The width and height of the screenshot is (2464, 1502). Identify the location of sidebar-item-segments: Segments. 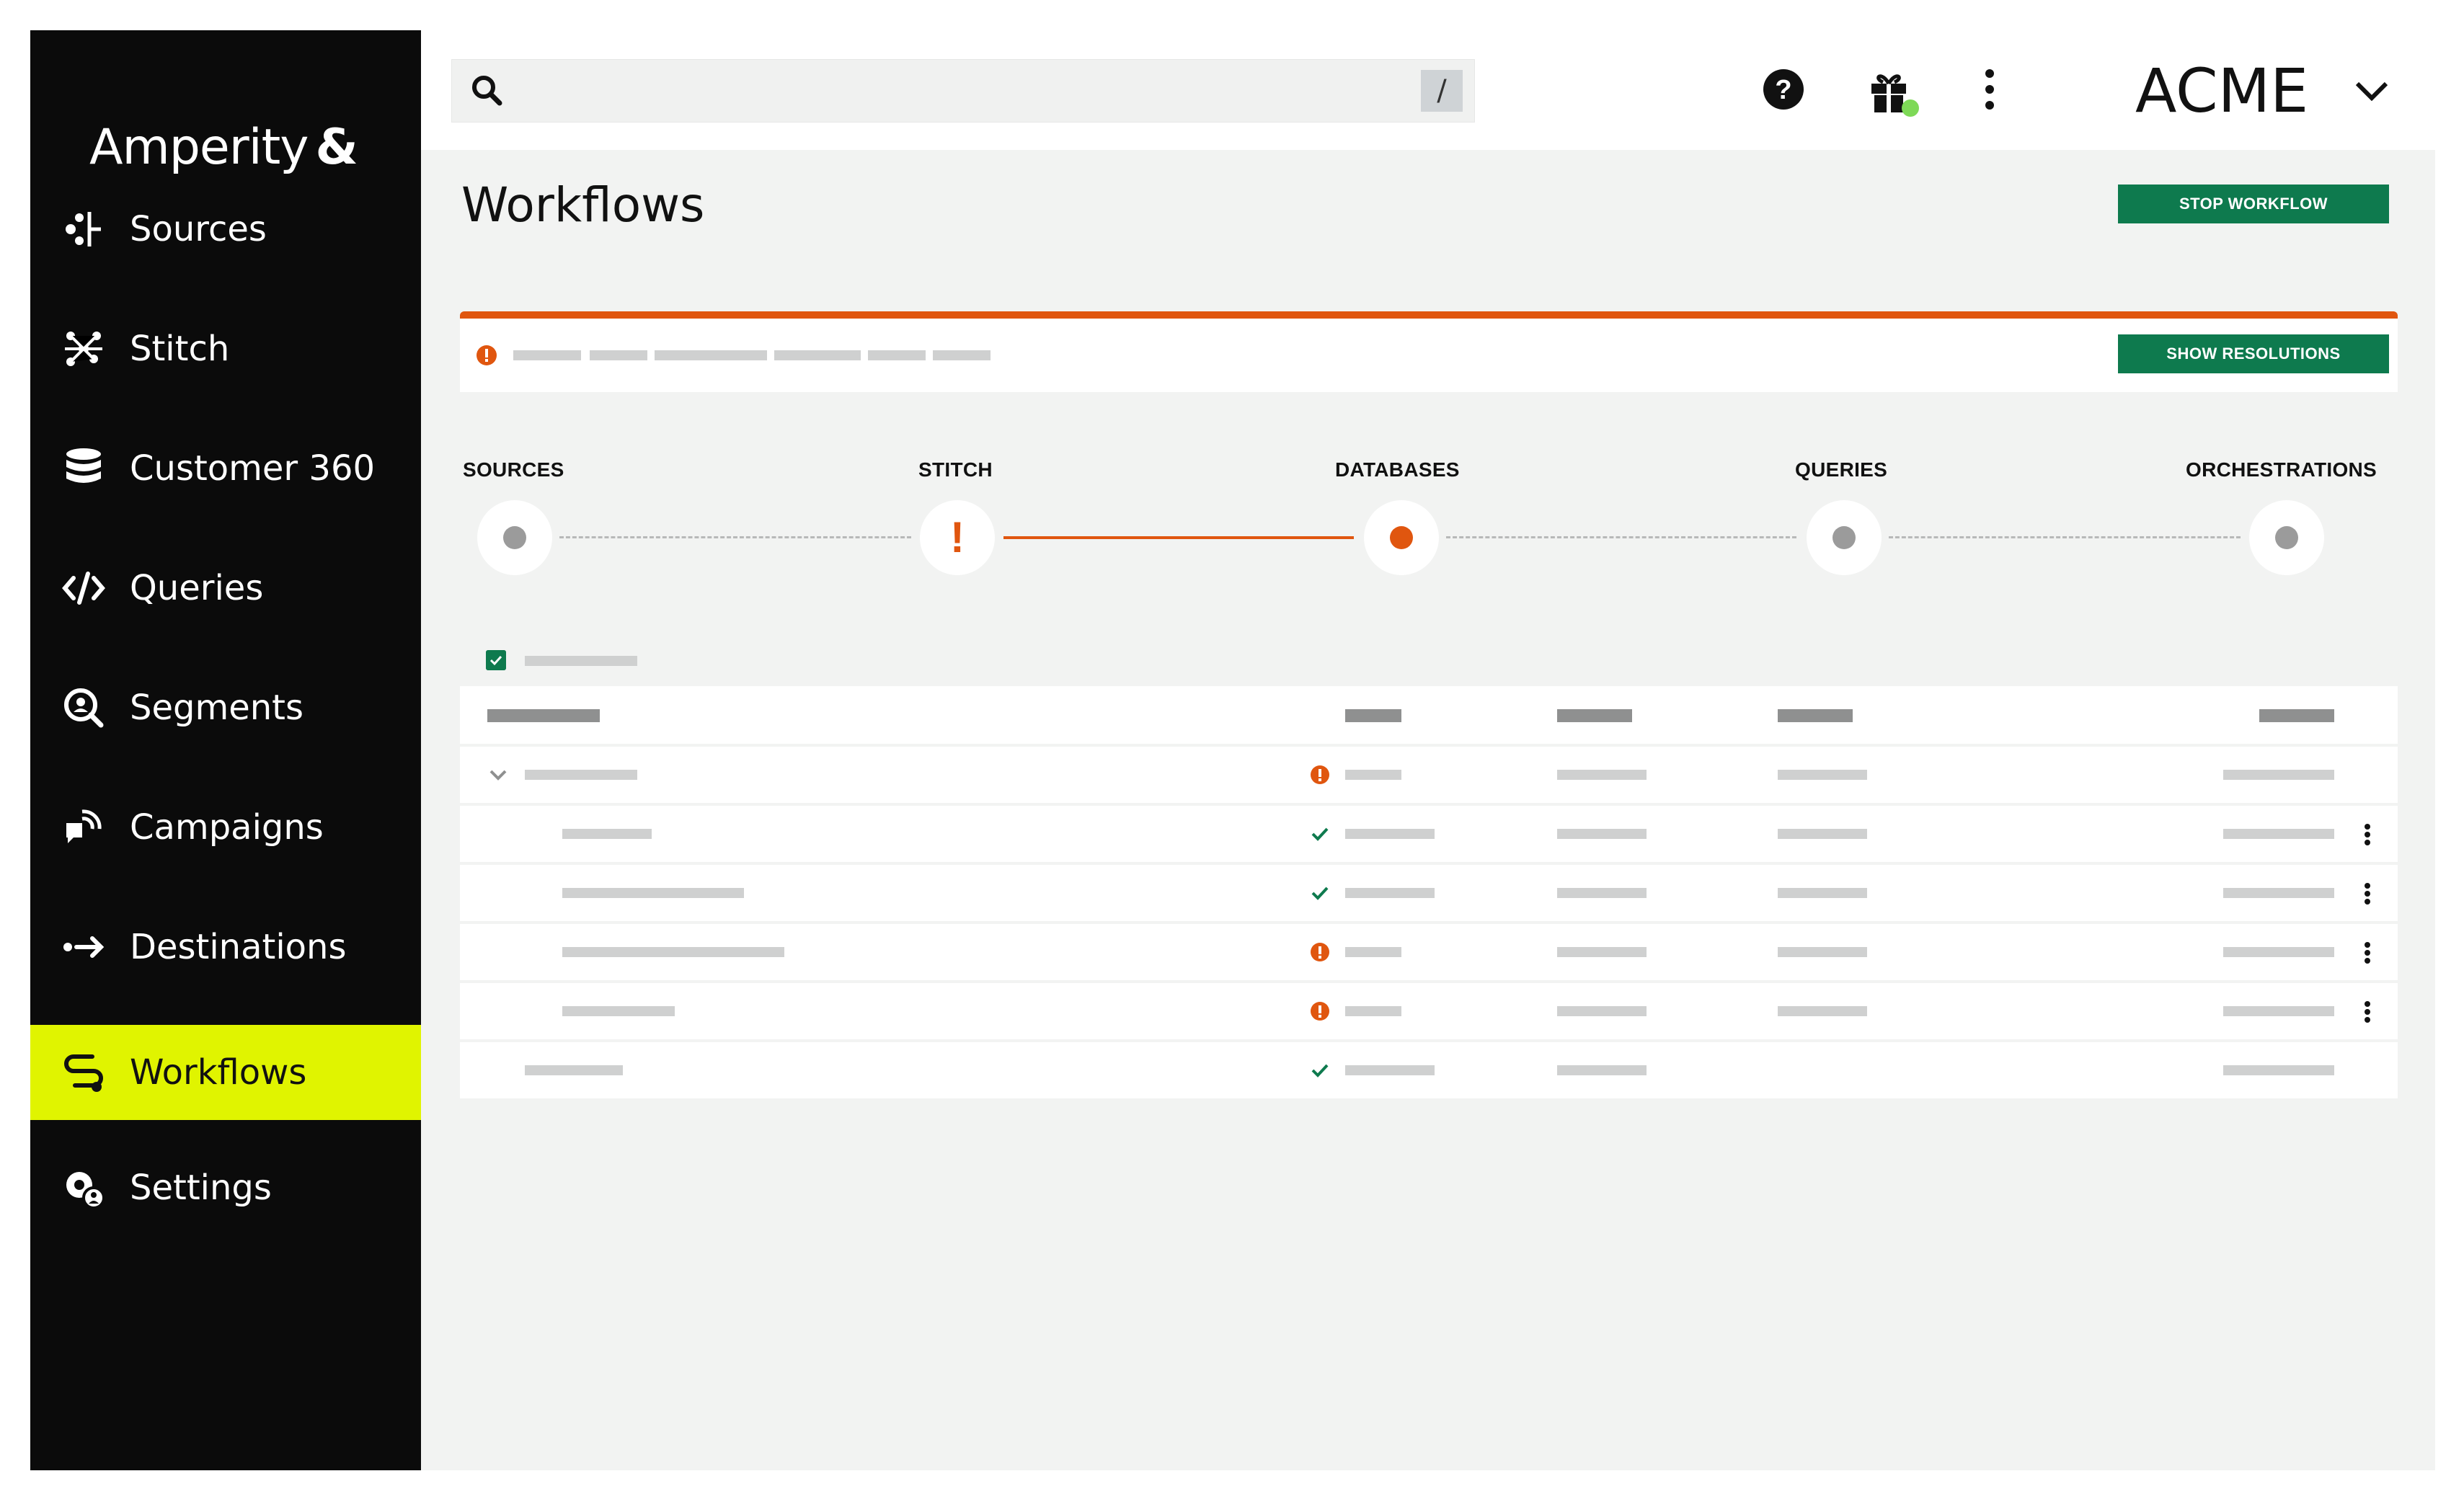
(226, 707).